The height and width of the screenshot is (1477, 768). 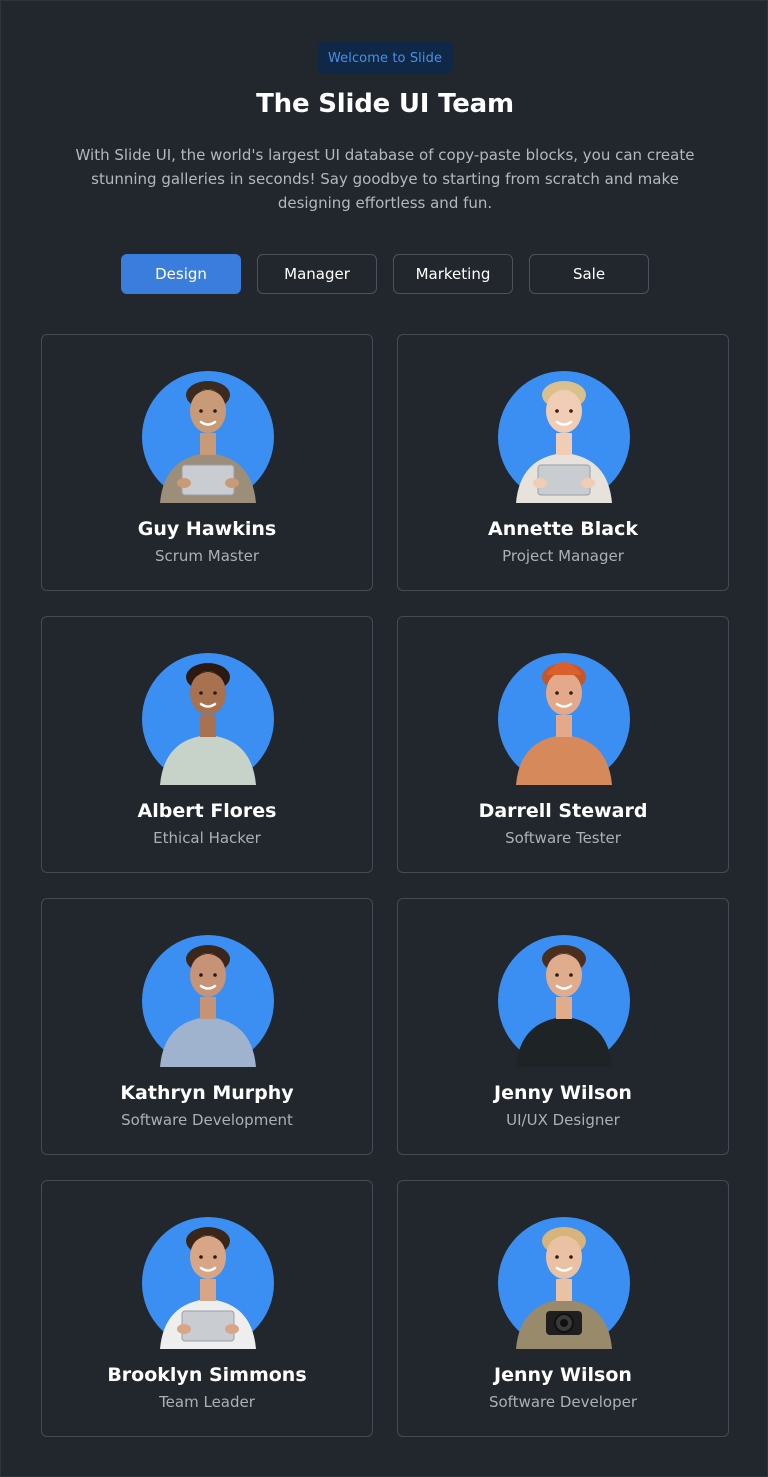 What do you see at coordinates (563, 1120) in the screenshot?
I see `member-role: UI/UX Designer` at bounding box center [563, 1120].